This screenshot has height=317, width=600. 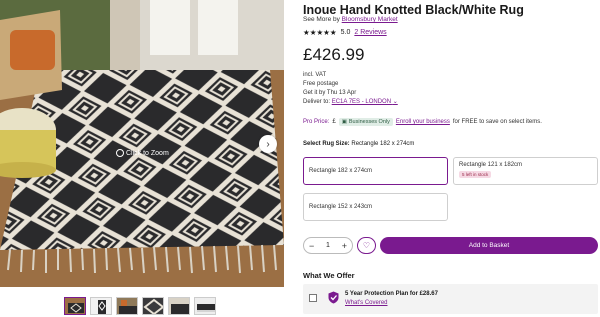 I want to click on size-option-label: Rectangle 152 x 243cm, so click(x=341, y=207).